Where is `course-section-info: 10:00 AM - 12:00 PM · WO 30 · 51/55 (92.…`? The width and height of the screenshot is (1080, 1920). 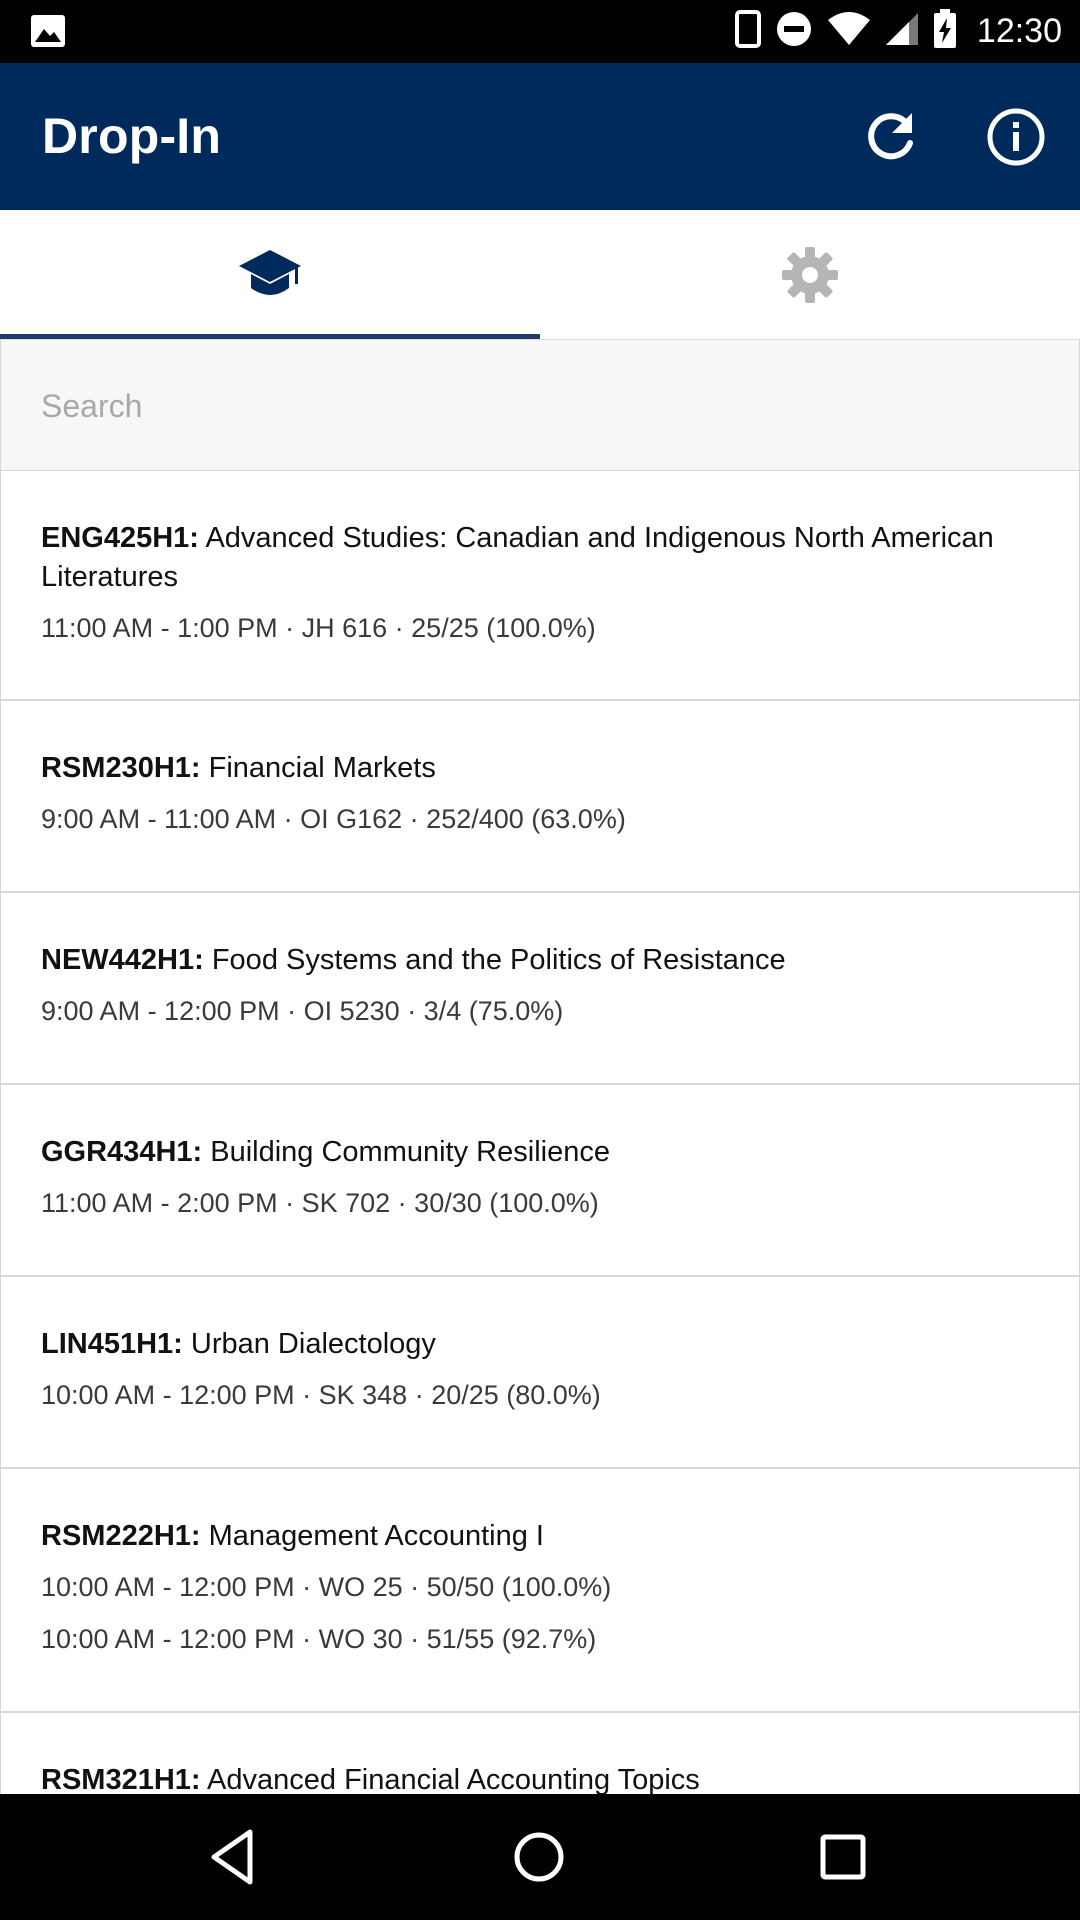 course-section-info: 10:00 AM - 12:00 PM · WO 30 · 51/55 (92.… is located at coordinates (319, 1639).